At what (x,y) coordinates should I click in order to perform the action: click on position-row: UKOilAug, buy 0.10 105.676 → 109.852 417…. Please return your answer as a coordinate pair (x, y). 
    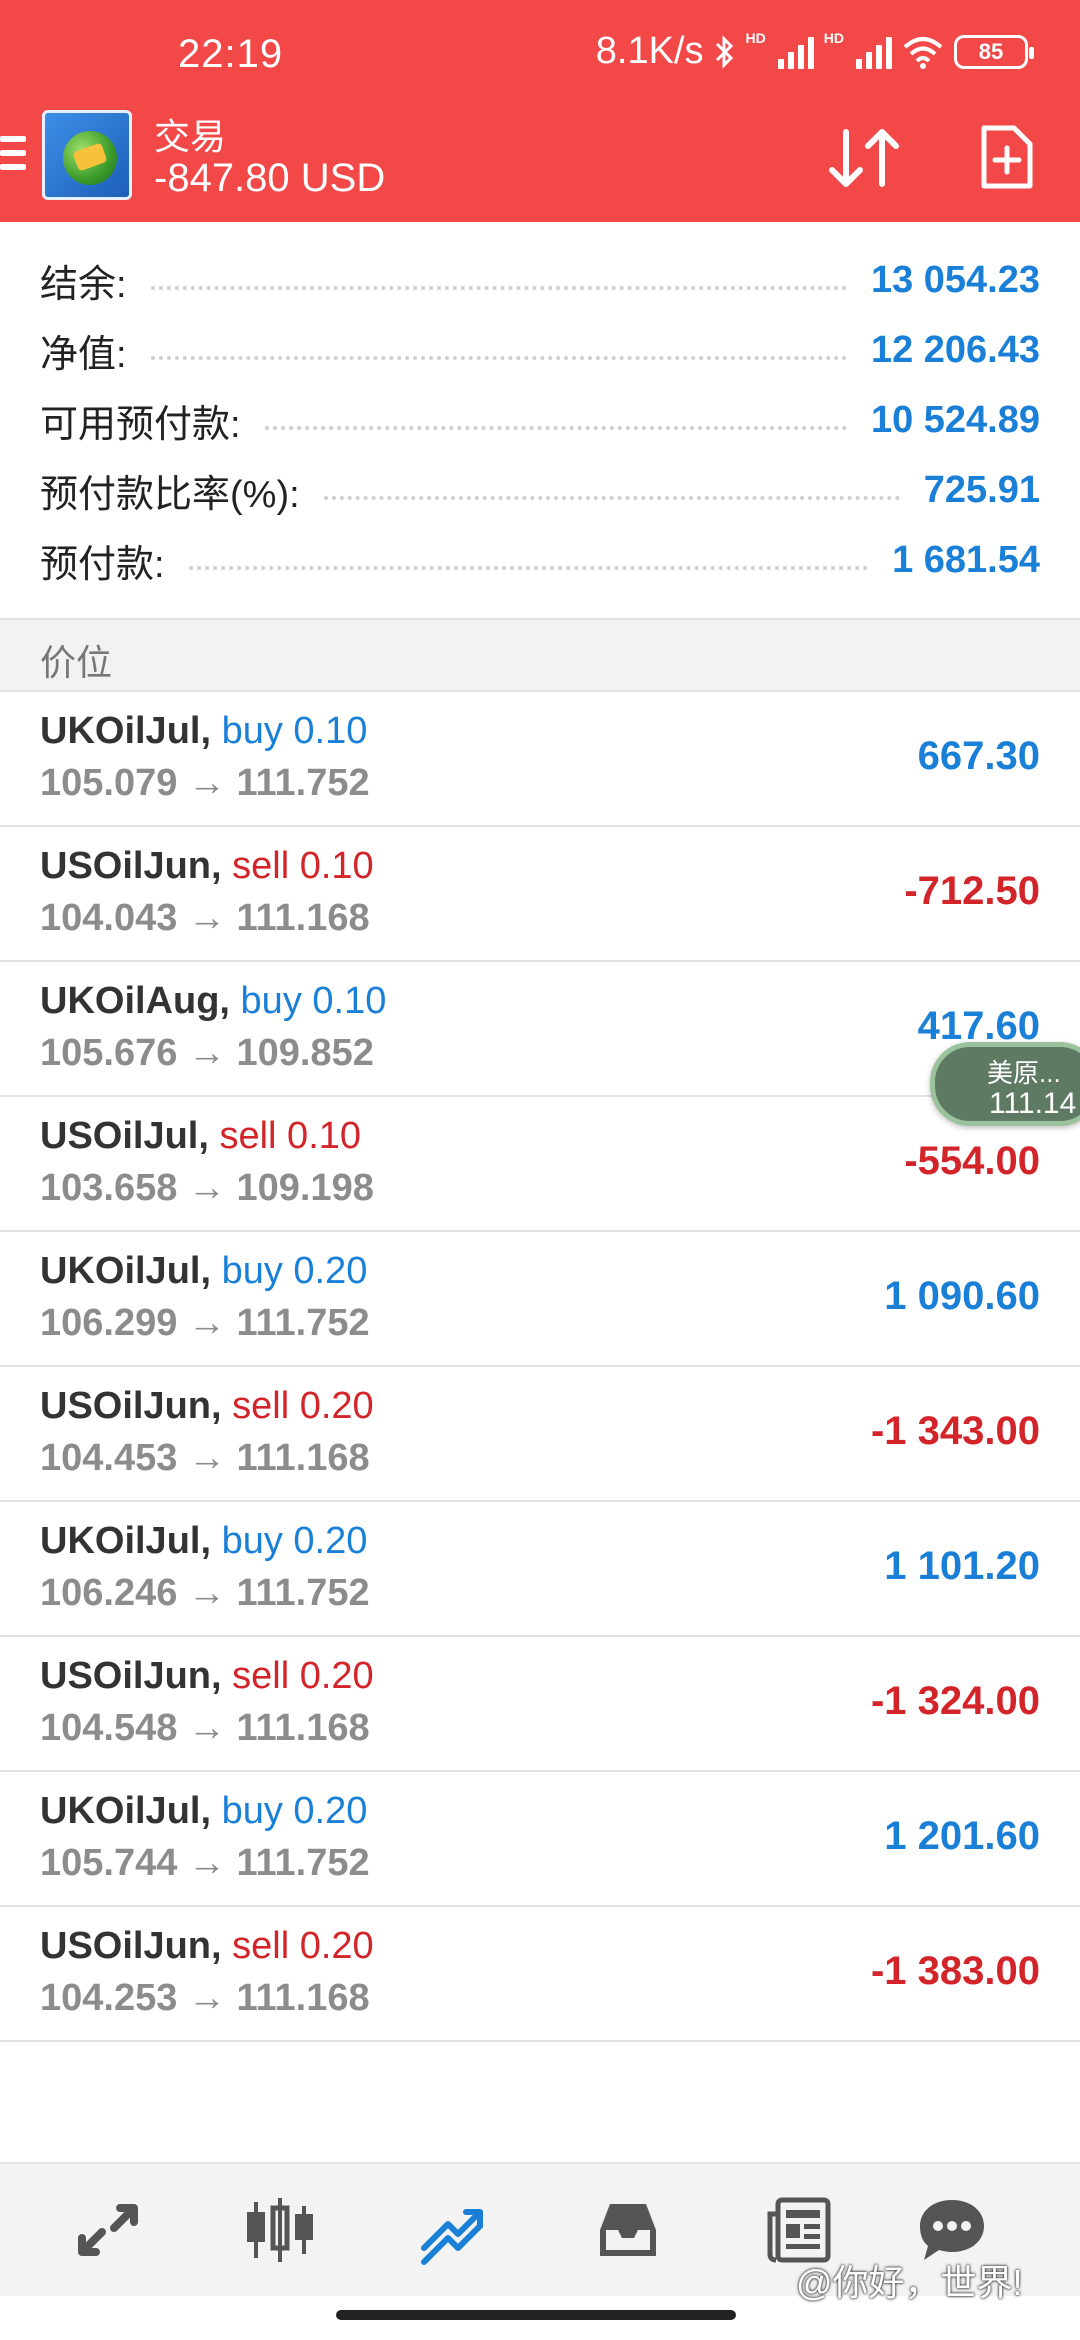
    Looking at the image, I should click on (540, 1029).